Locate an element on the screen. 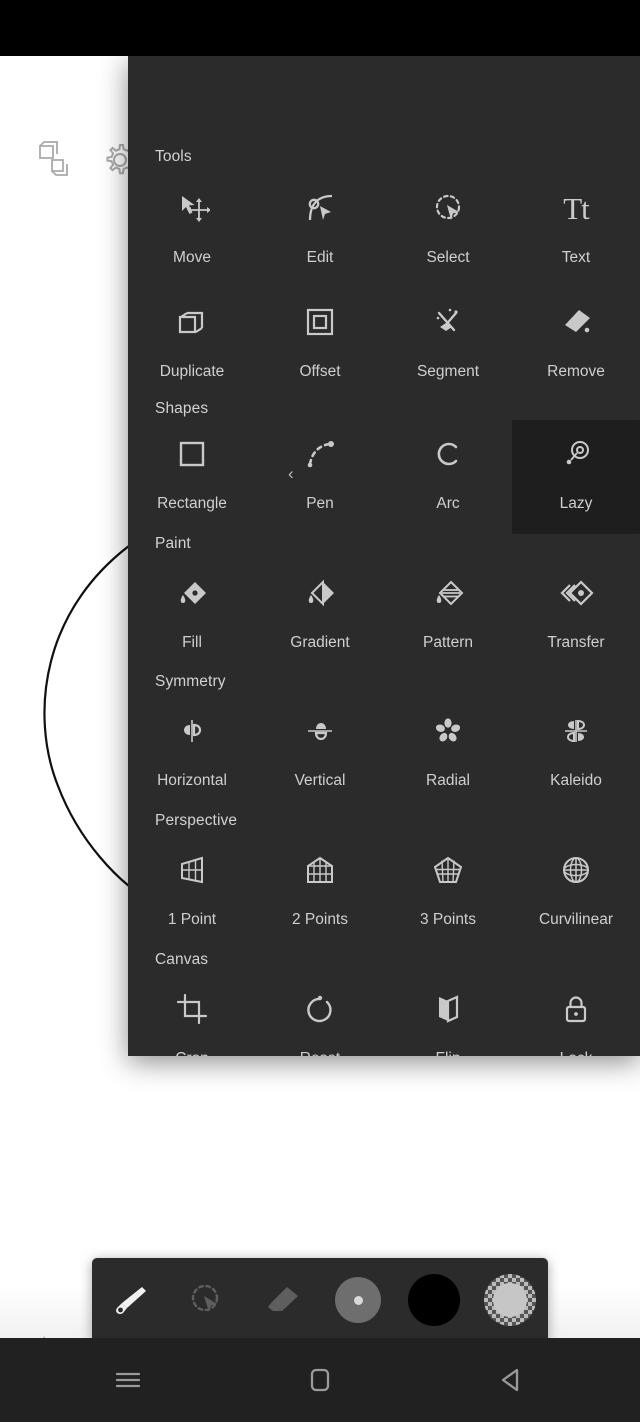  tools-grid-symmetry: Horizontal Vertical Radial Kaleido is located at coordinates (384, 754).